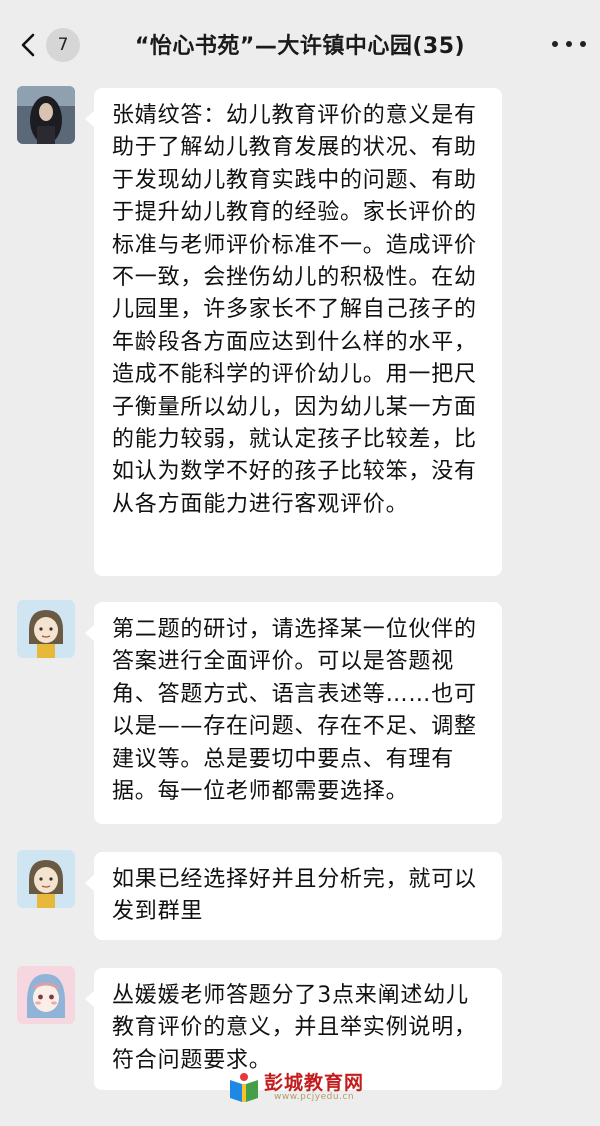 Image resolution: width=600 pixels, height=1126 pixels. I want to click on chat-header: 7 “怡心书苑”—大许镇中心园(35), so click(300, 44).